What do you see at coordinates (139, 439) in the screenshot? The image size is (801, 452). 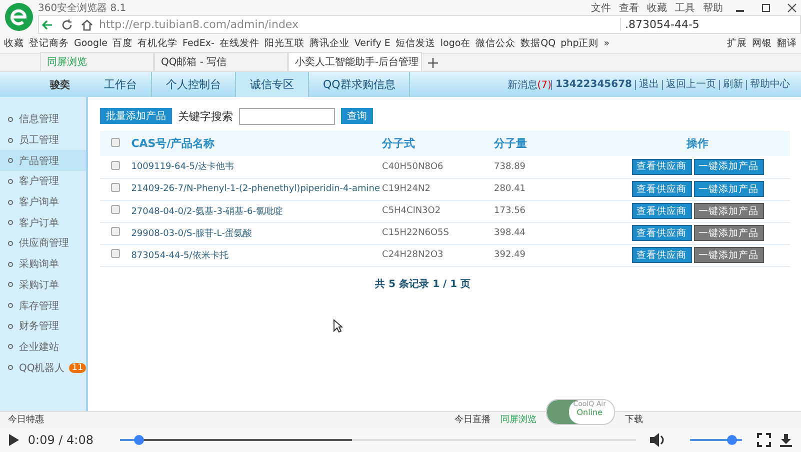 I see `seek-thumb` at bounding box center [139, 439].